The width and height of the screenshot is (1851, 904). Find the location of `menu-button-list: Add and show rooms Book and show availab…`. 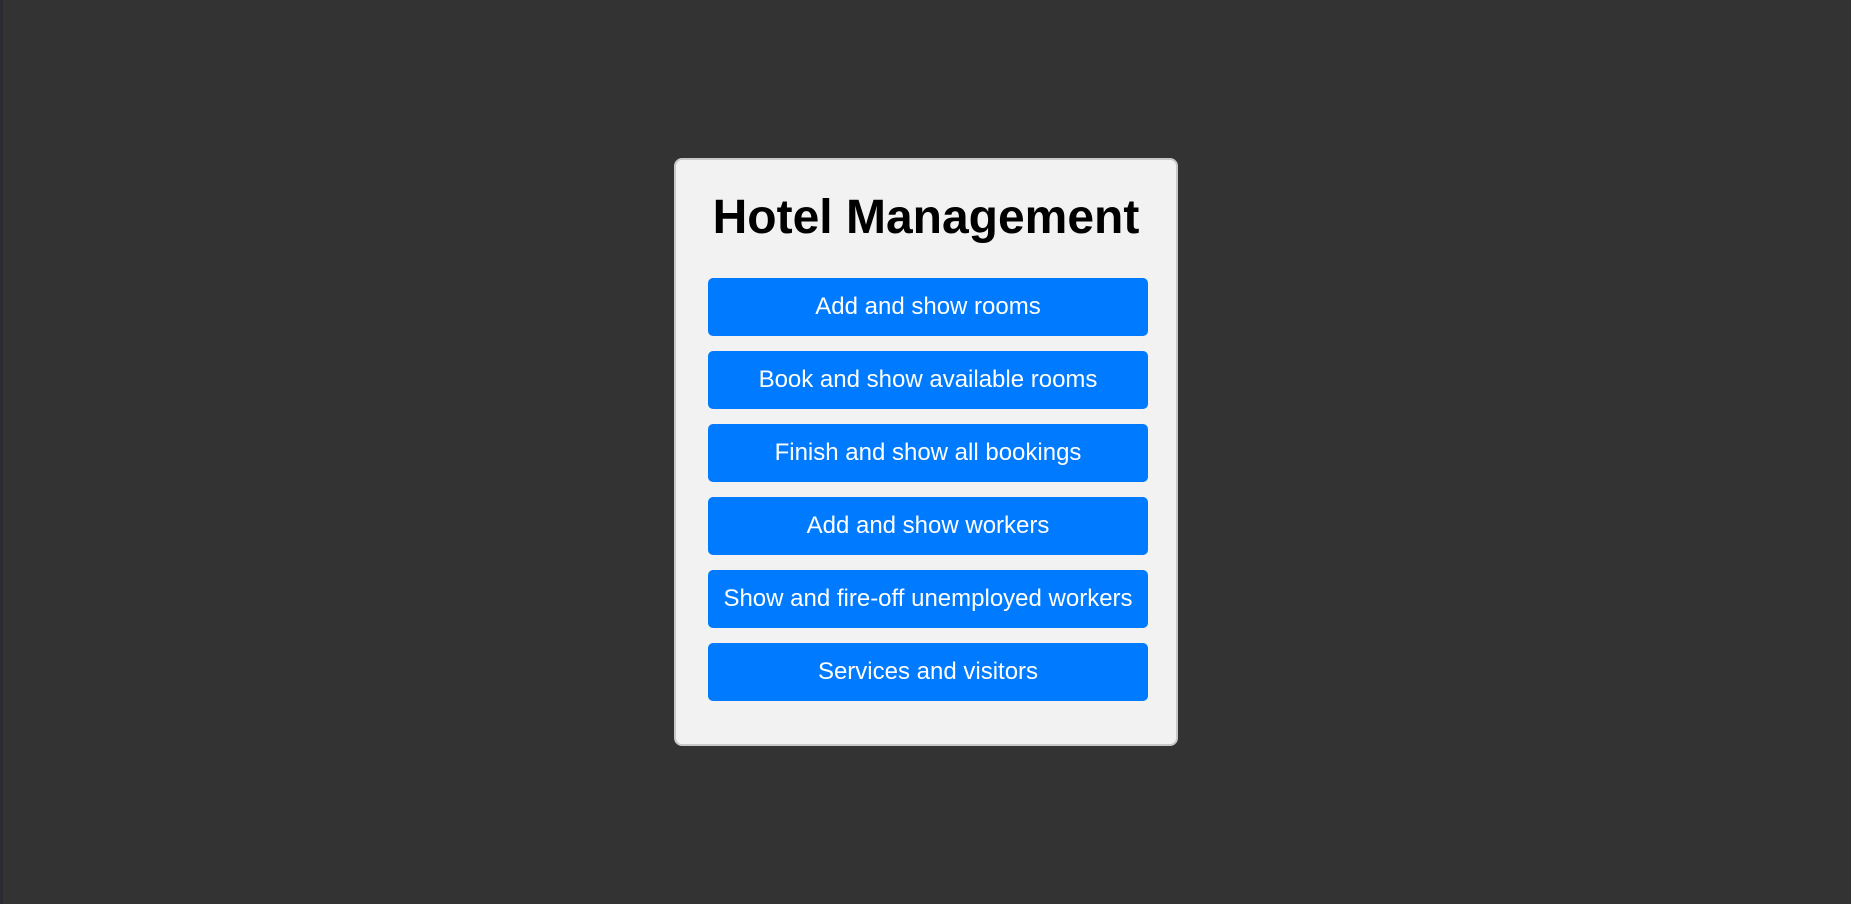

menu-button-list: Add and show rooms Book and show availab… is located at coordinates (928, 497).